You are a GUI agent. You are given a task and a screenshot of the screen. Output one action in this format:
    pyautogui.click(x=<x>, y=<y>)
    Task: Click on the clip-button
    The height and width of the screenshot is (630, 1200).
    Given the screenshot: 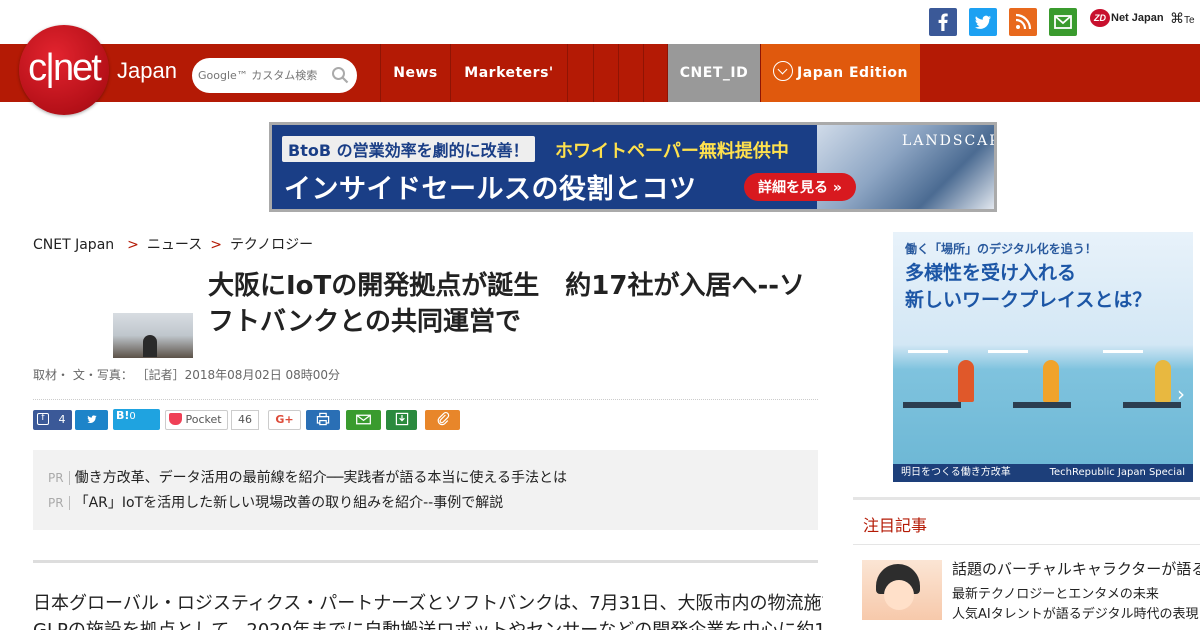 What is the action you would take?
    pyautogui.click(x=442, y=420)
    